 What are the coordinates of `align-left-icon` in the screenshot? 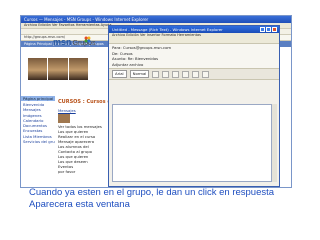 It's located at (186, 74).